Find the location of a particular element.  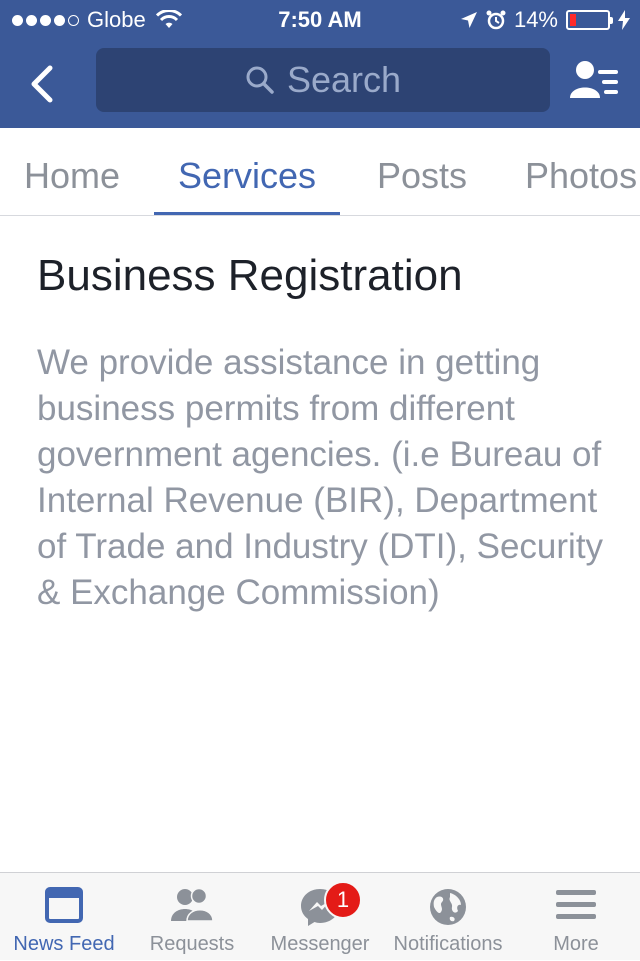

alarm-clock-icon is located at coordinates (496, 20).